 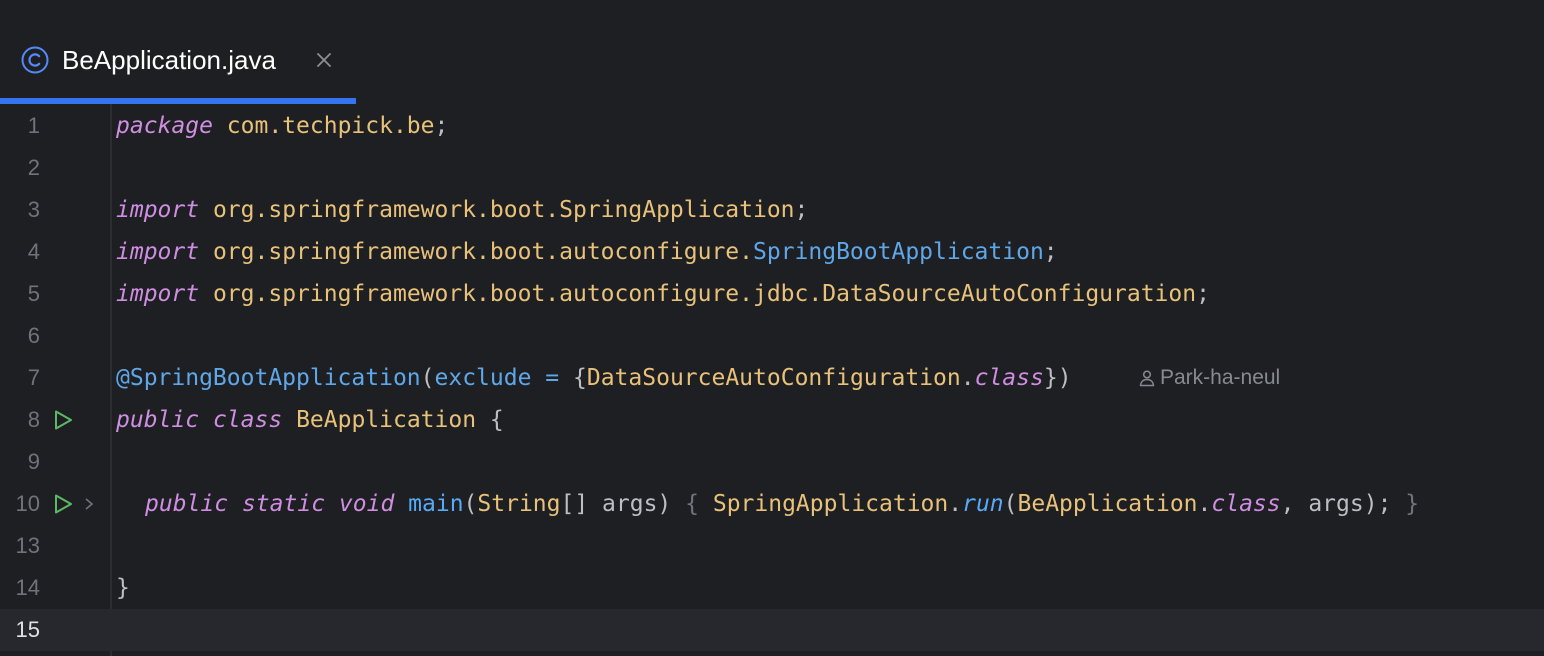 I want to click on code-token: exclude, so click(x=483, y=378).